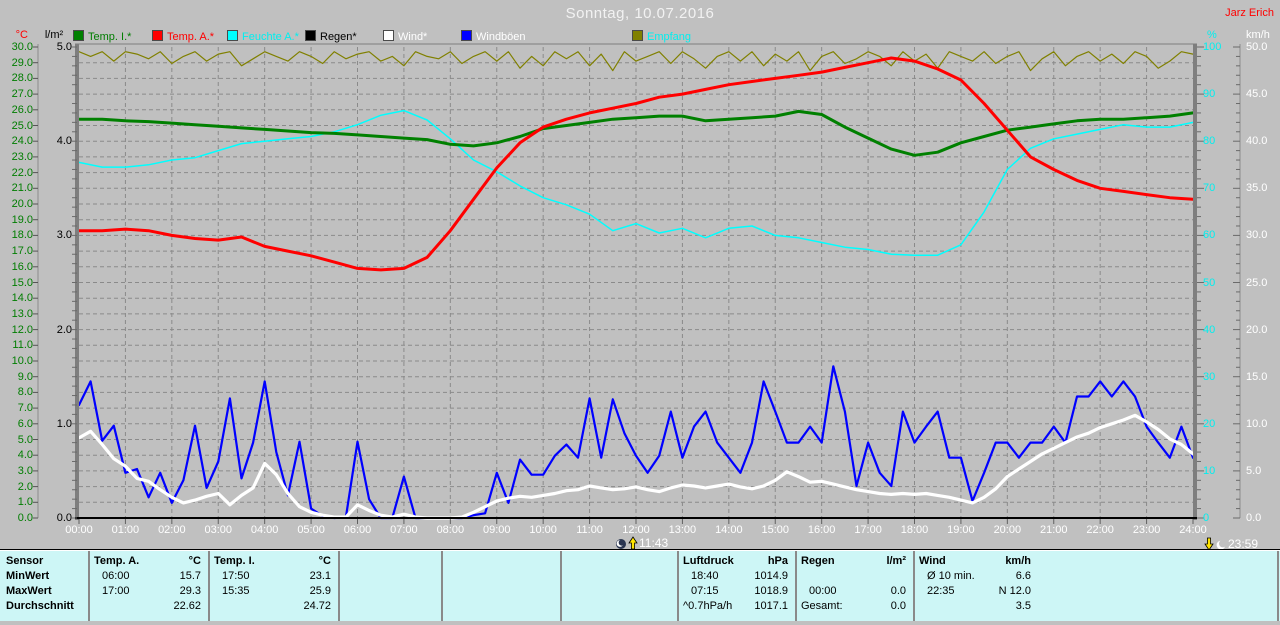  Describe the element at coordinates (771, 606) in the screenshot. I see `table-value-cell: 1017.1` at that location.